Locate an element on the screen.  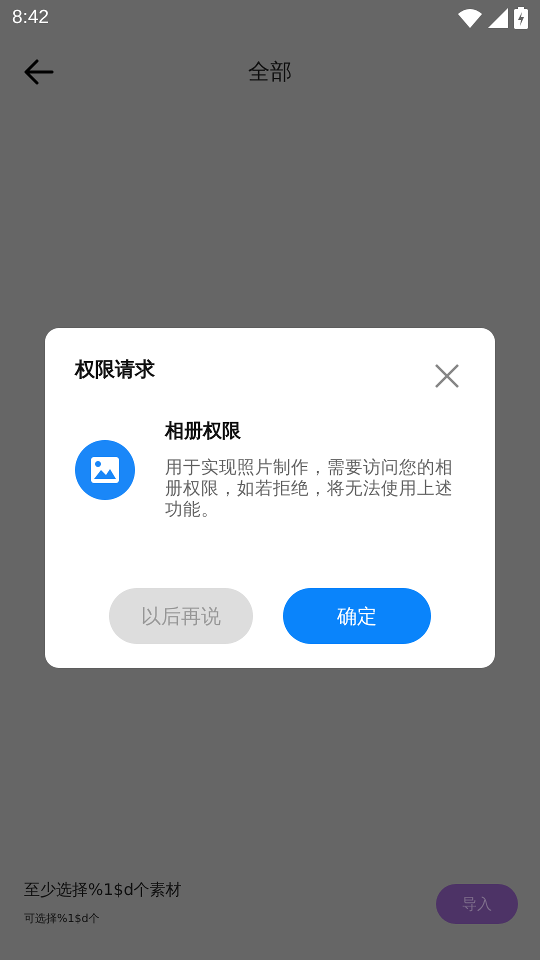
selection-hint: 至少选择%1$d个素材 is located at coordinates (103, 890).